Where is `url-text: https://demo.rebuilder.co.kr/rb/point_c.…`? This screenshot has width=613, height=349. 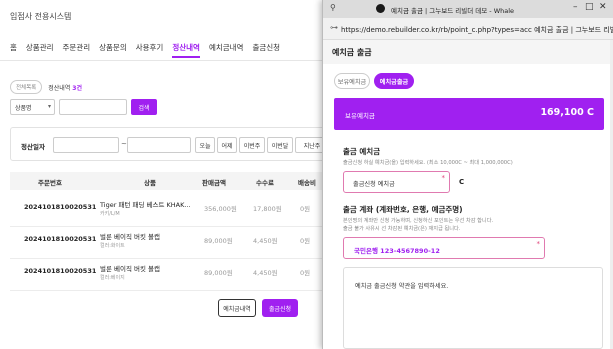
url-text: https://demo.rebuilder.co.kr/rb/point_c.… is located at coordinates (477, 30).